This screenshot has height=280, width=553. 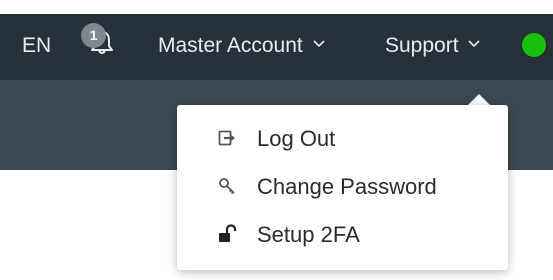 I want to click on notification-count-badge: 1, so click(x=93, y=35).